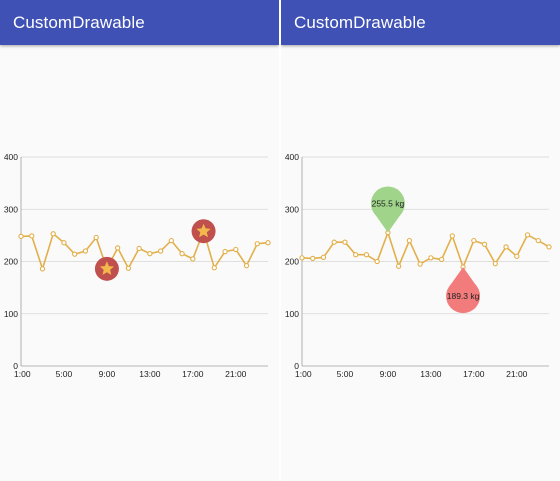  Describe the element at coordinates (388, 204) in the screenshot. I see `bubble-value-label: 255.5 kg` at that location.